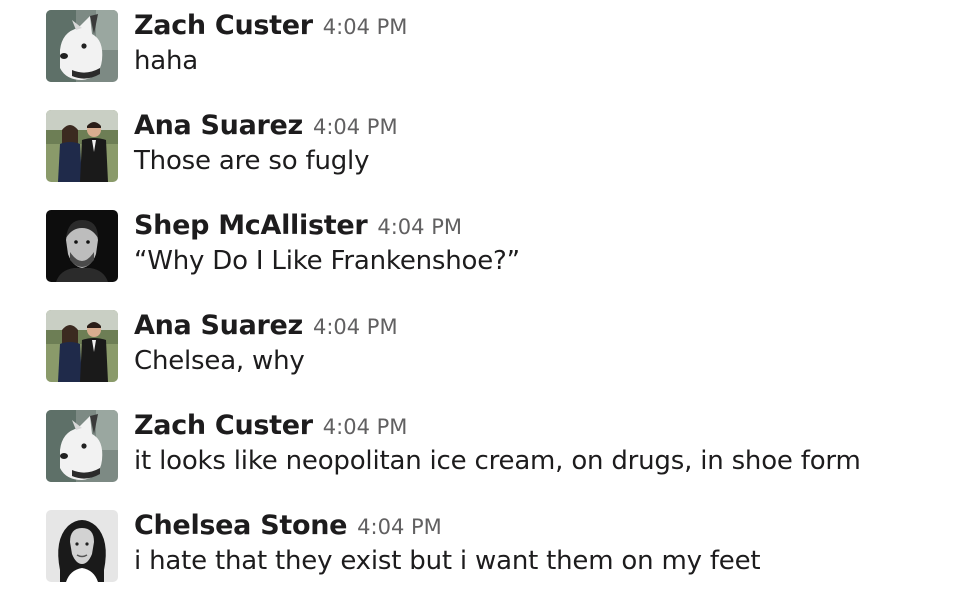 The width and height of the screenshot is (956, 606). What do you see at coordinates (166, 61) in the screenshot?
I see `message-text: haha` at bounding box center [166, 61].